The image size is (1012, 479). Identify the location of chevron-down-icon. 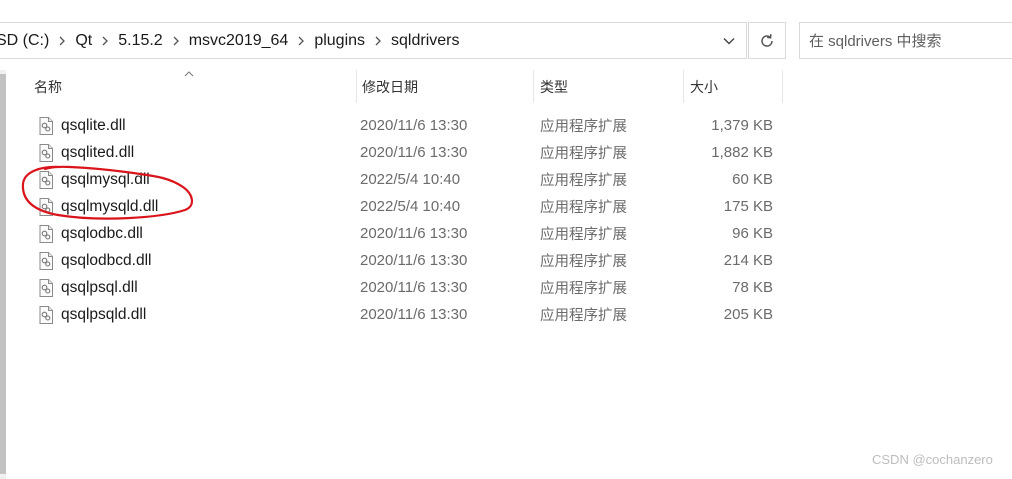
(729, 40).